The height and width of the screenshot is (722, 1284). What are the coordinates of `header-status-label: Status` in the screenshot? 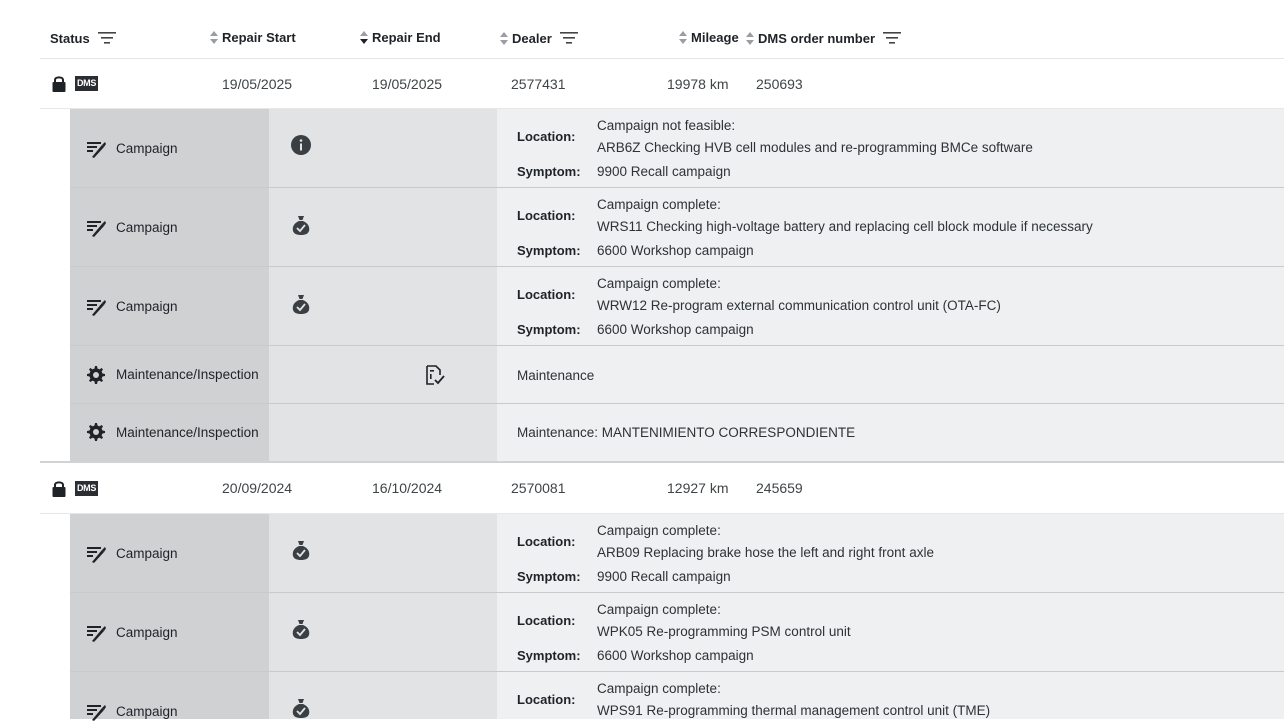 It's located at (70, 38).